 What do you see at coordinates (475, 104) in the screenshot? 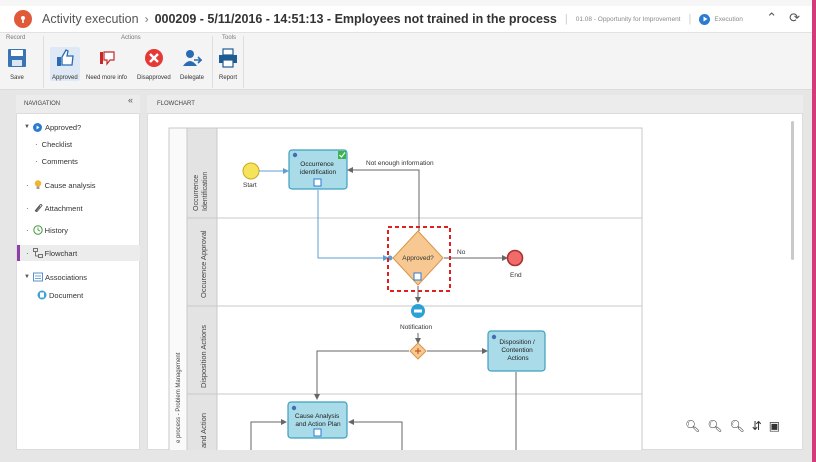
I see `flowchart-header: FLOWCHART` at bounding box center [475, 104].